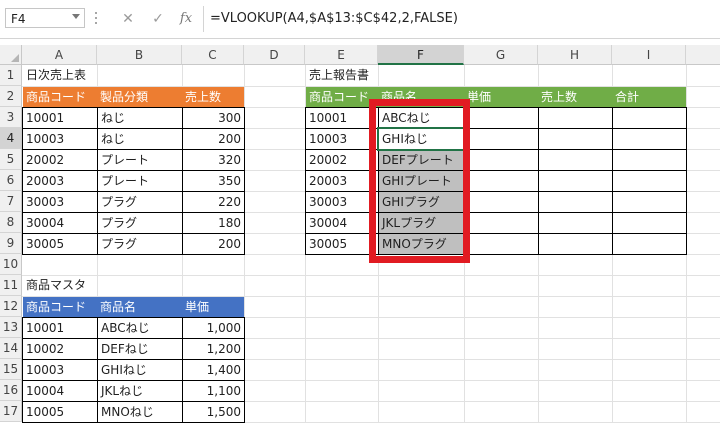 The width and height of the screenshot is (720, 423). I want to click on product-master-price-cell: 1,200, so click(213, 349).